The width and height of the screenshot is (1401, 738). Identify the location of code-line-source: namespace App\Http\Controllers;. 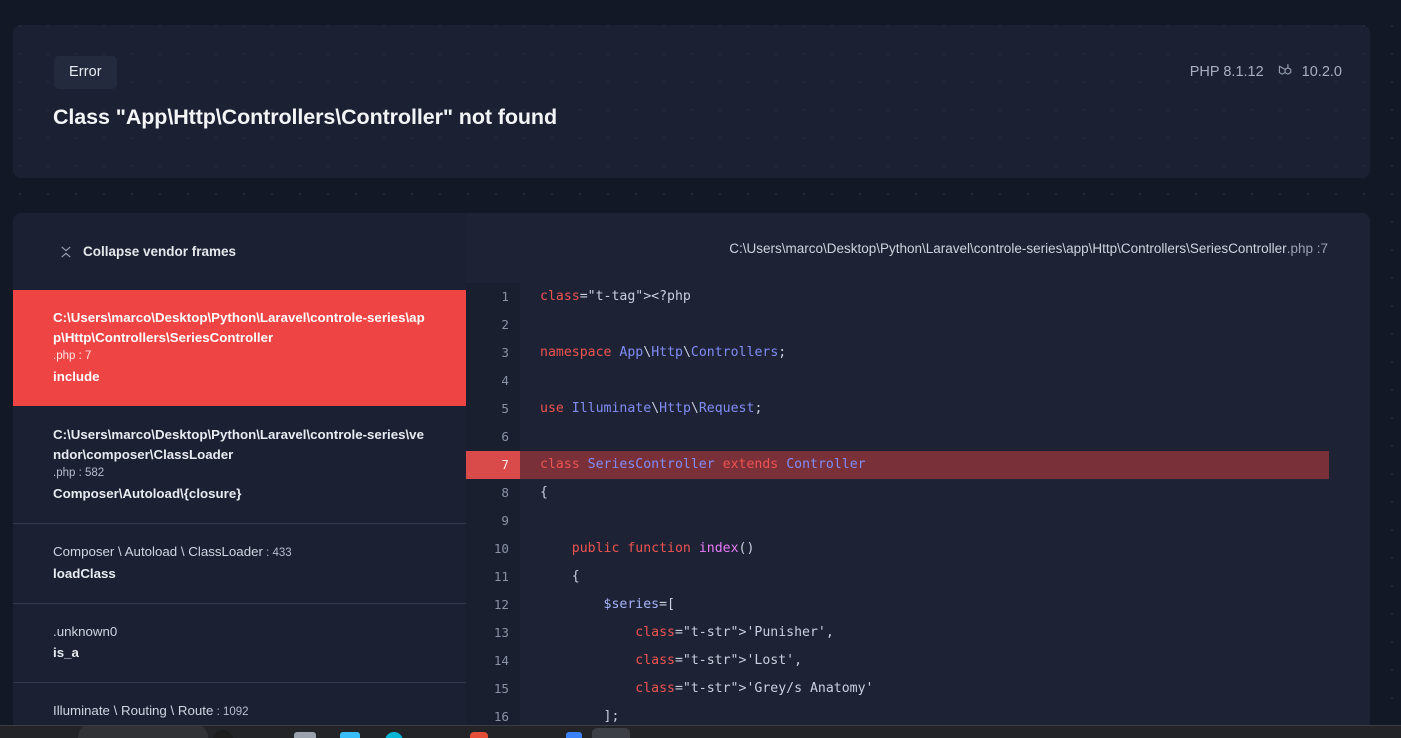
(663, 352).